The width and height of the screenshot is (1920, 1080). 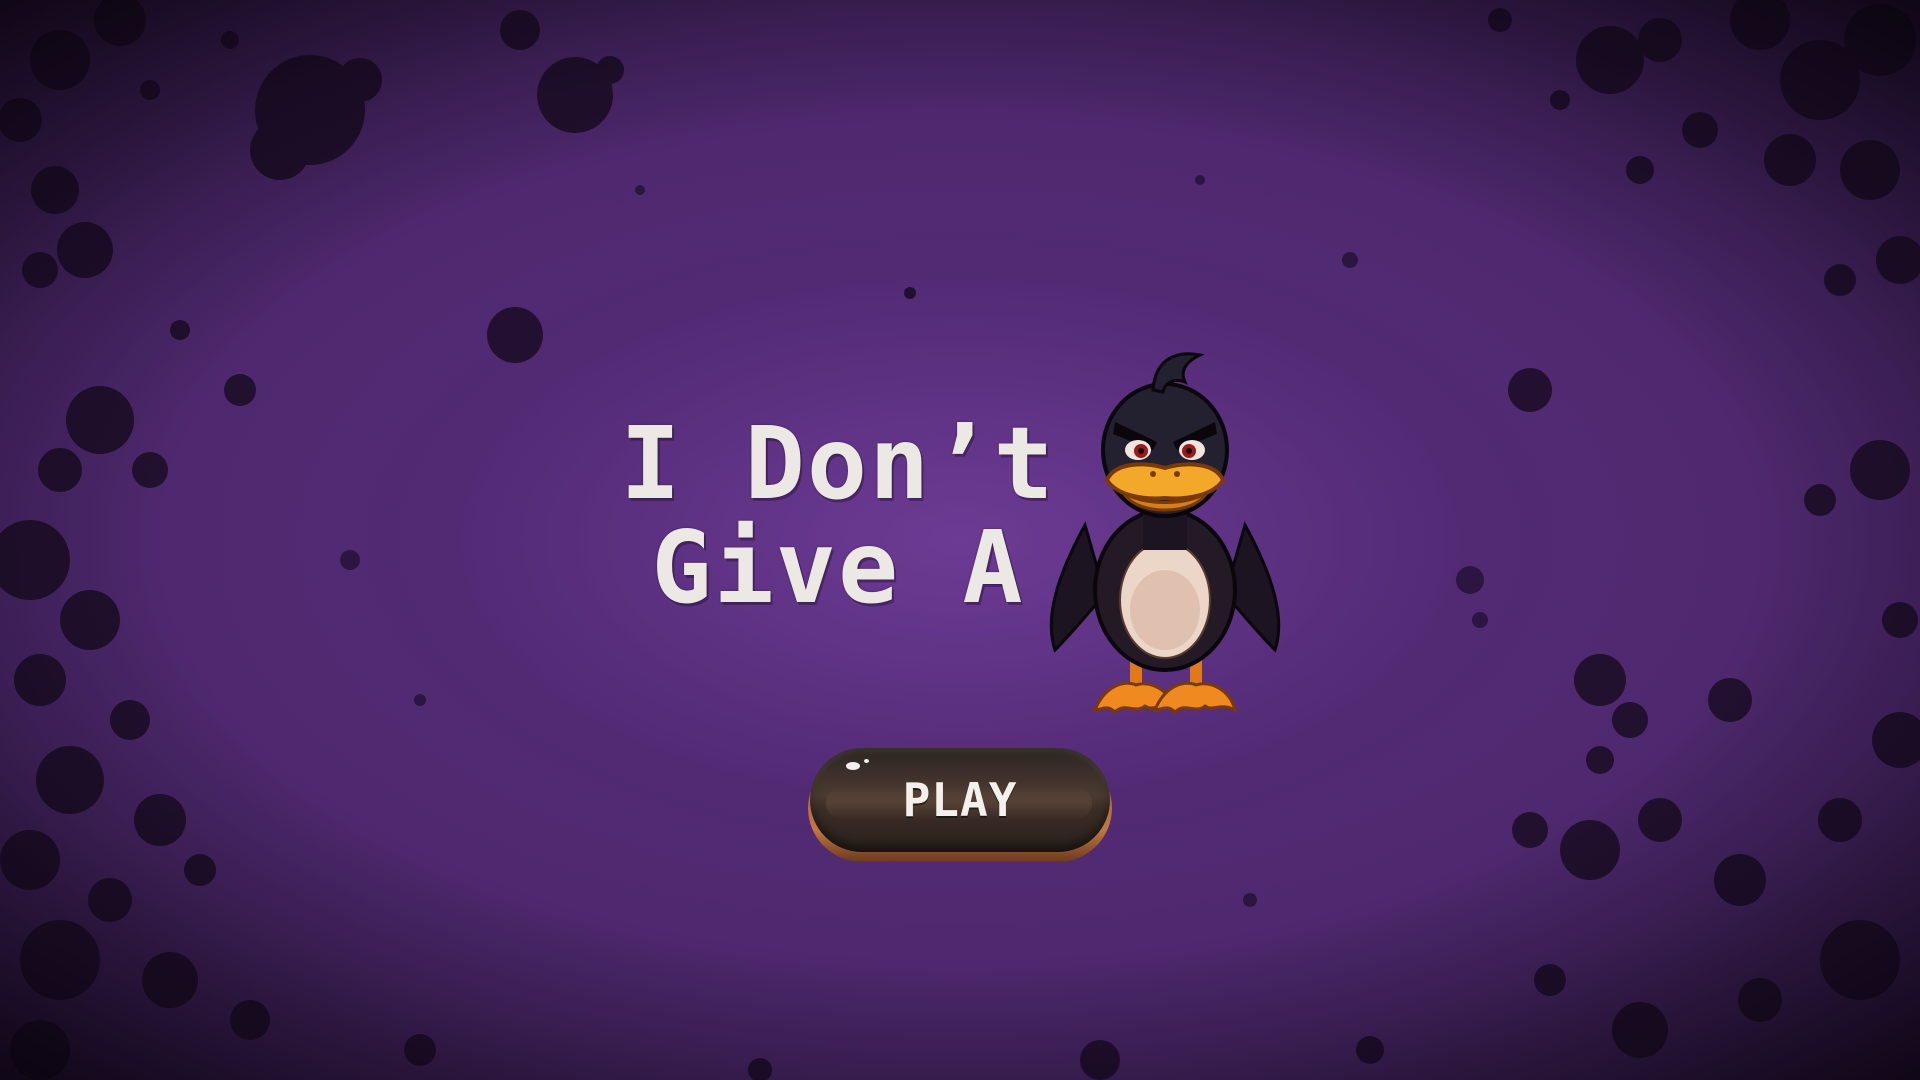 I want to click on play-button-highlight, so click(x=853, y=766).